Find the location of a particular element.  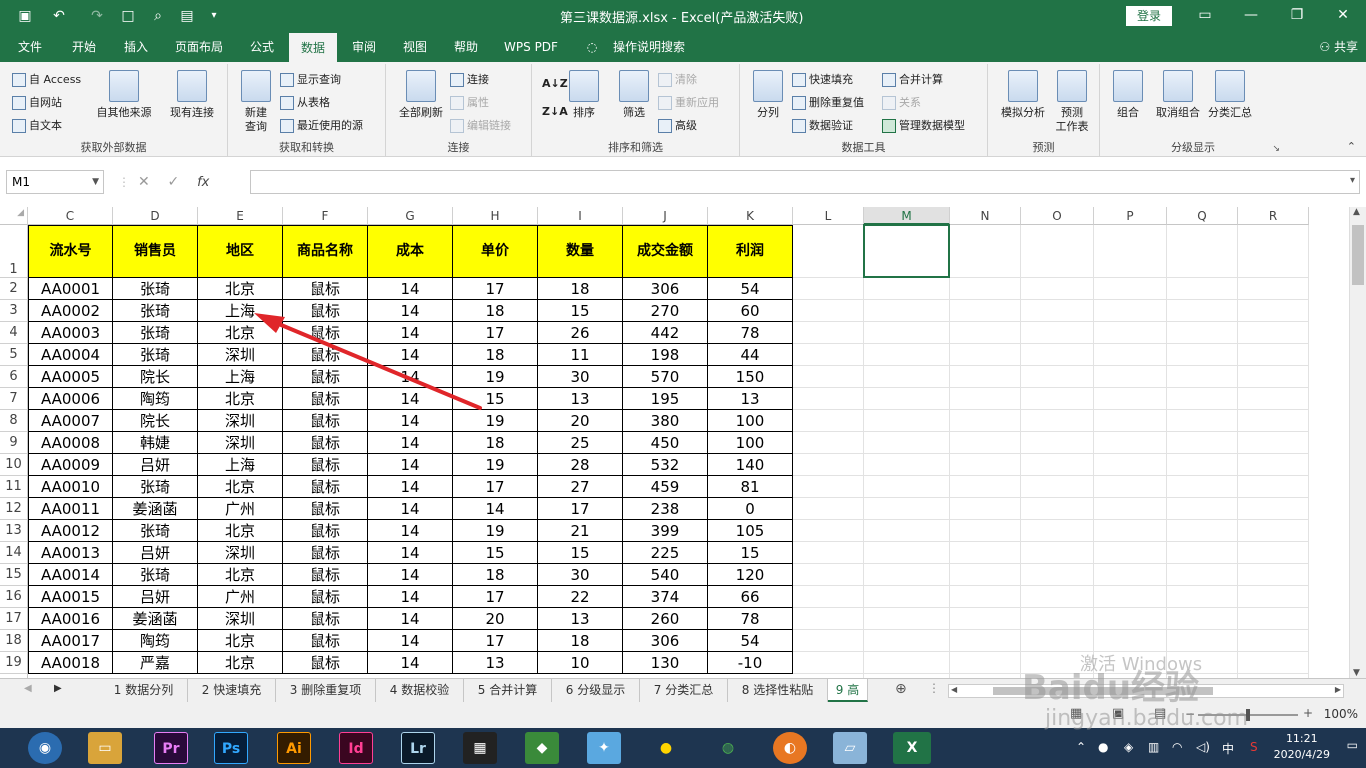

qq-tray-icon: ● is located at coordinates (1103, 747).